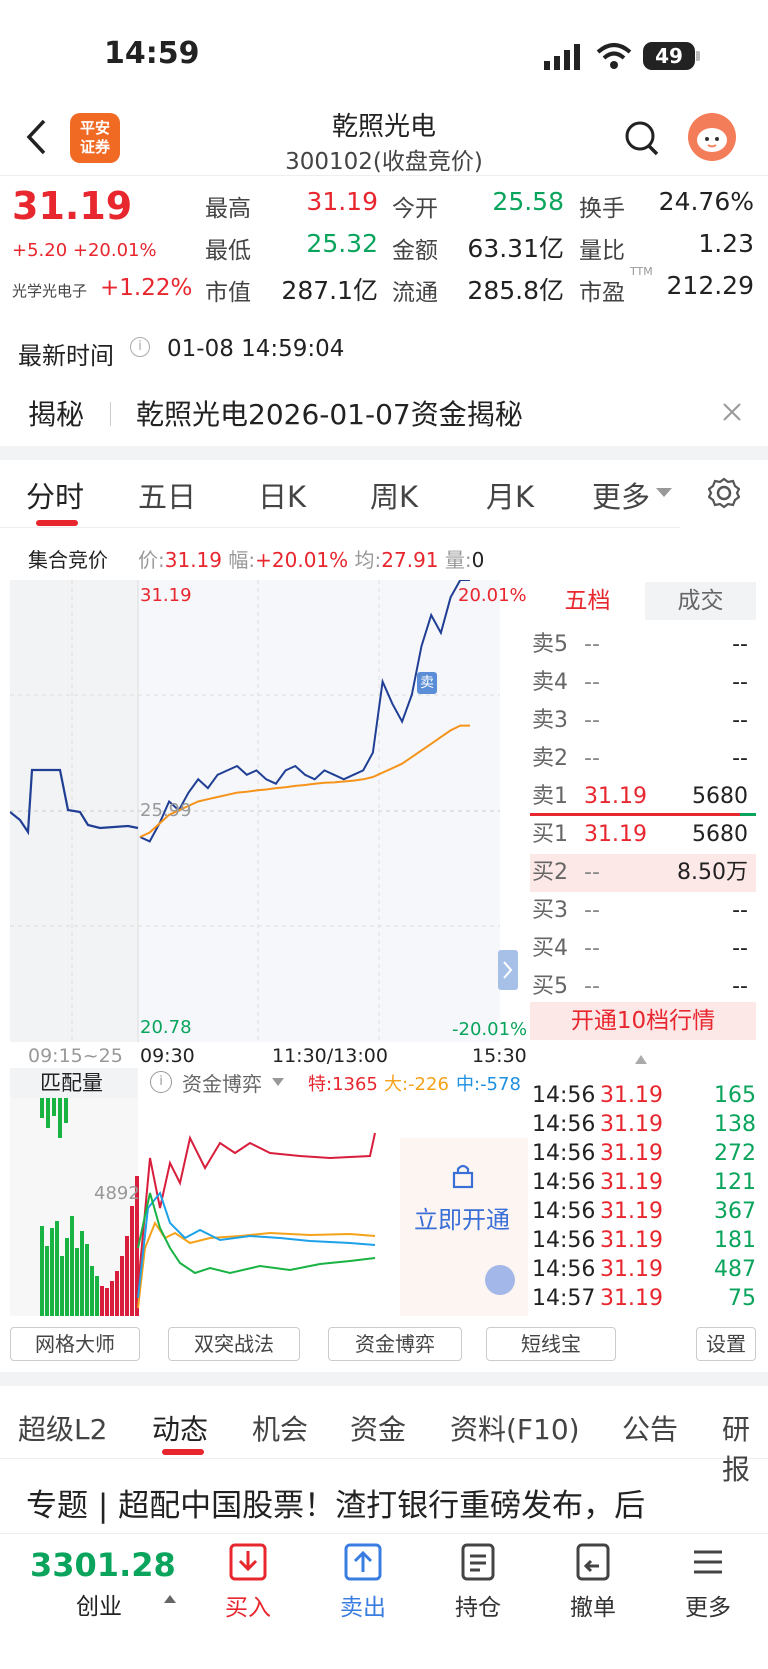  Describe the element at coordinates (167, 495) in the screenshot. I see `chart-tab: 五日` at that location.